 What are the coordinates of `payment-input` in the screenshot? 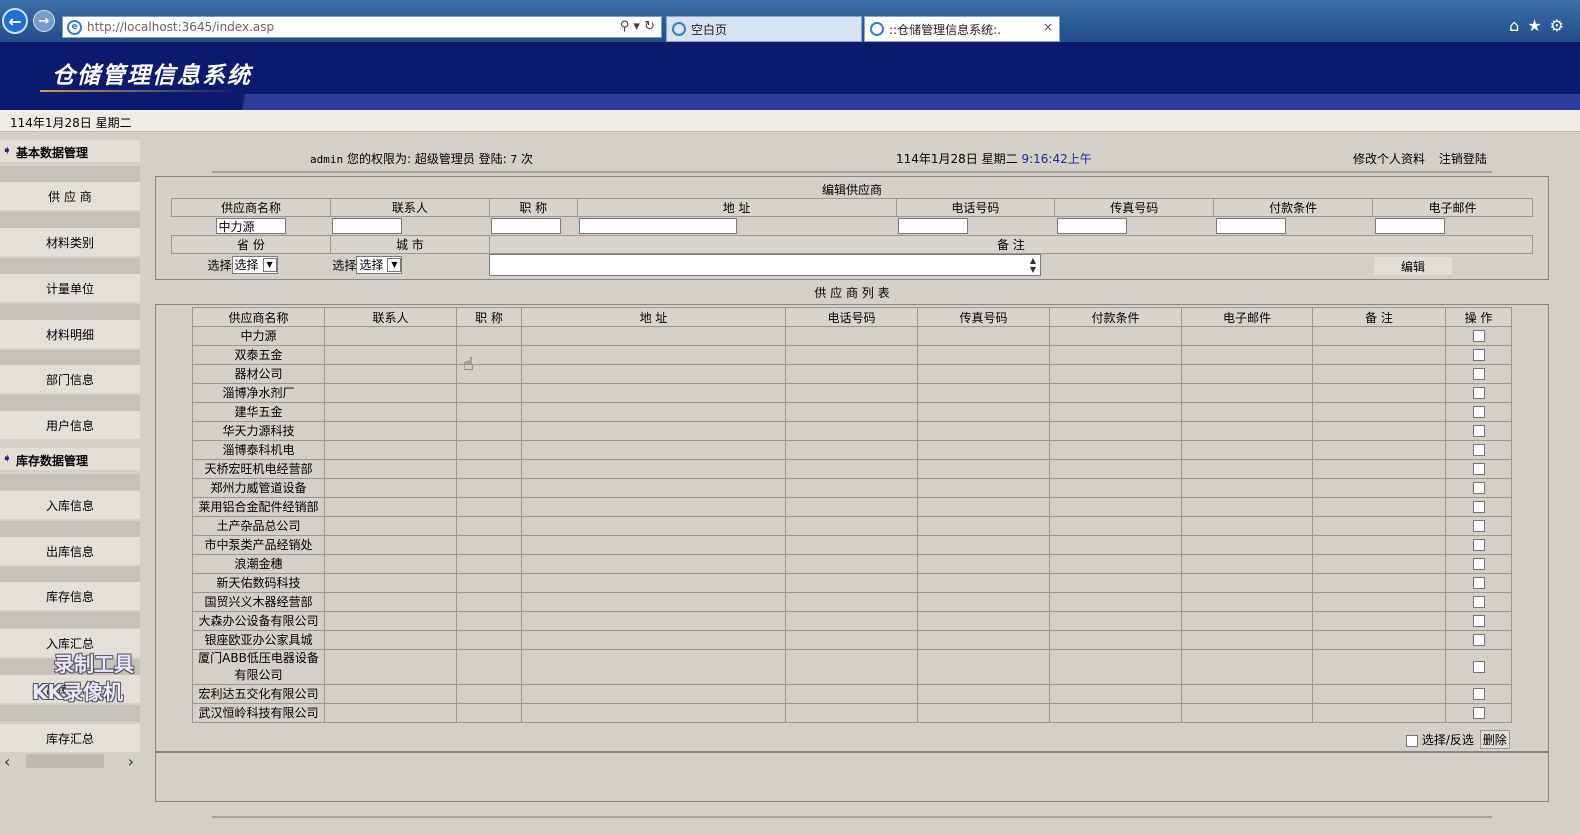 It's located at (1250, 226).